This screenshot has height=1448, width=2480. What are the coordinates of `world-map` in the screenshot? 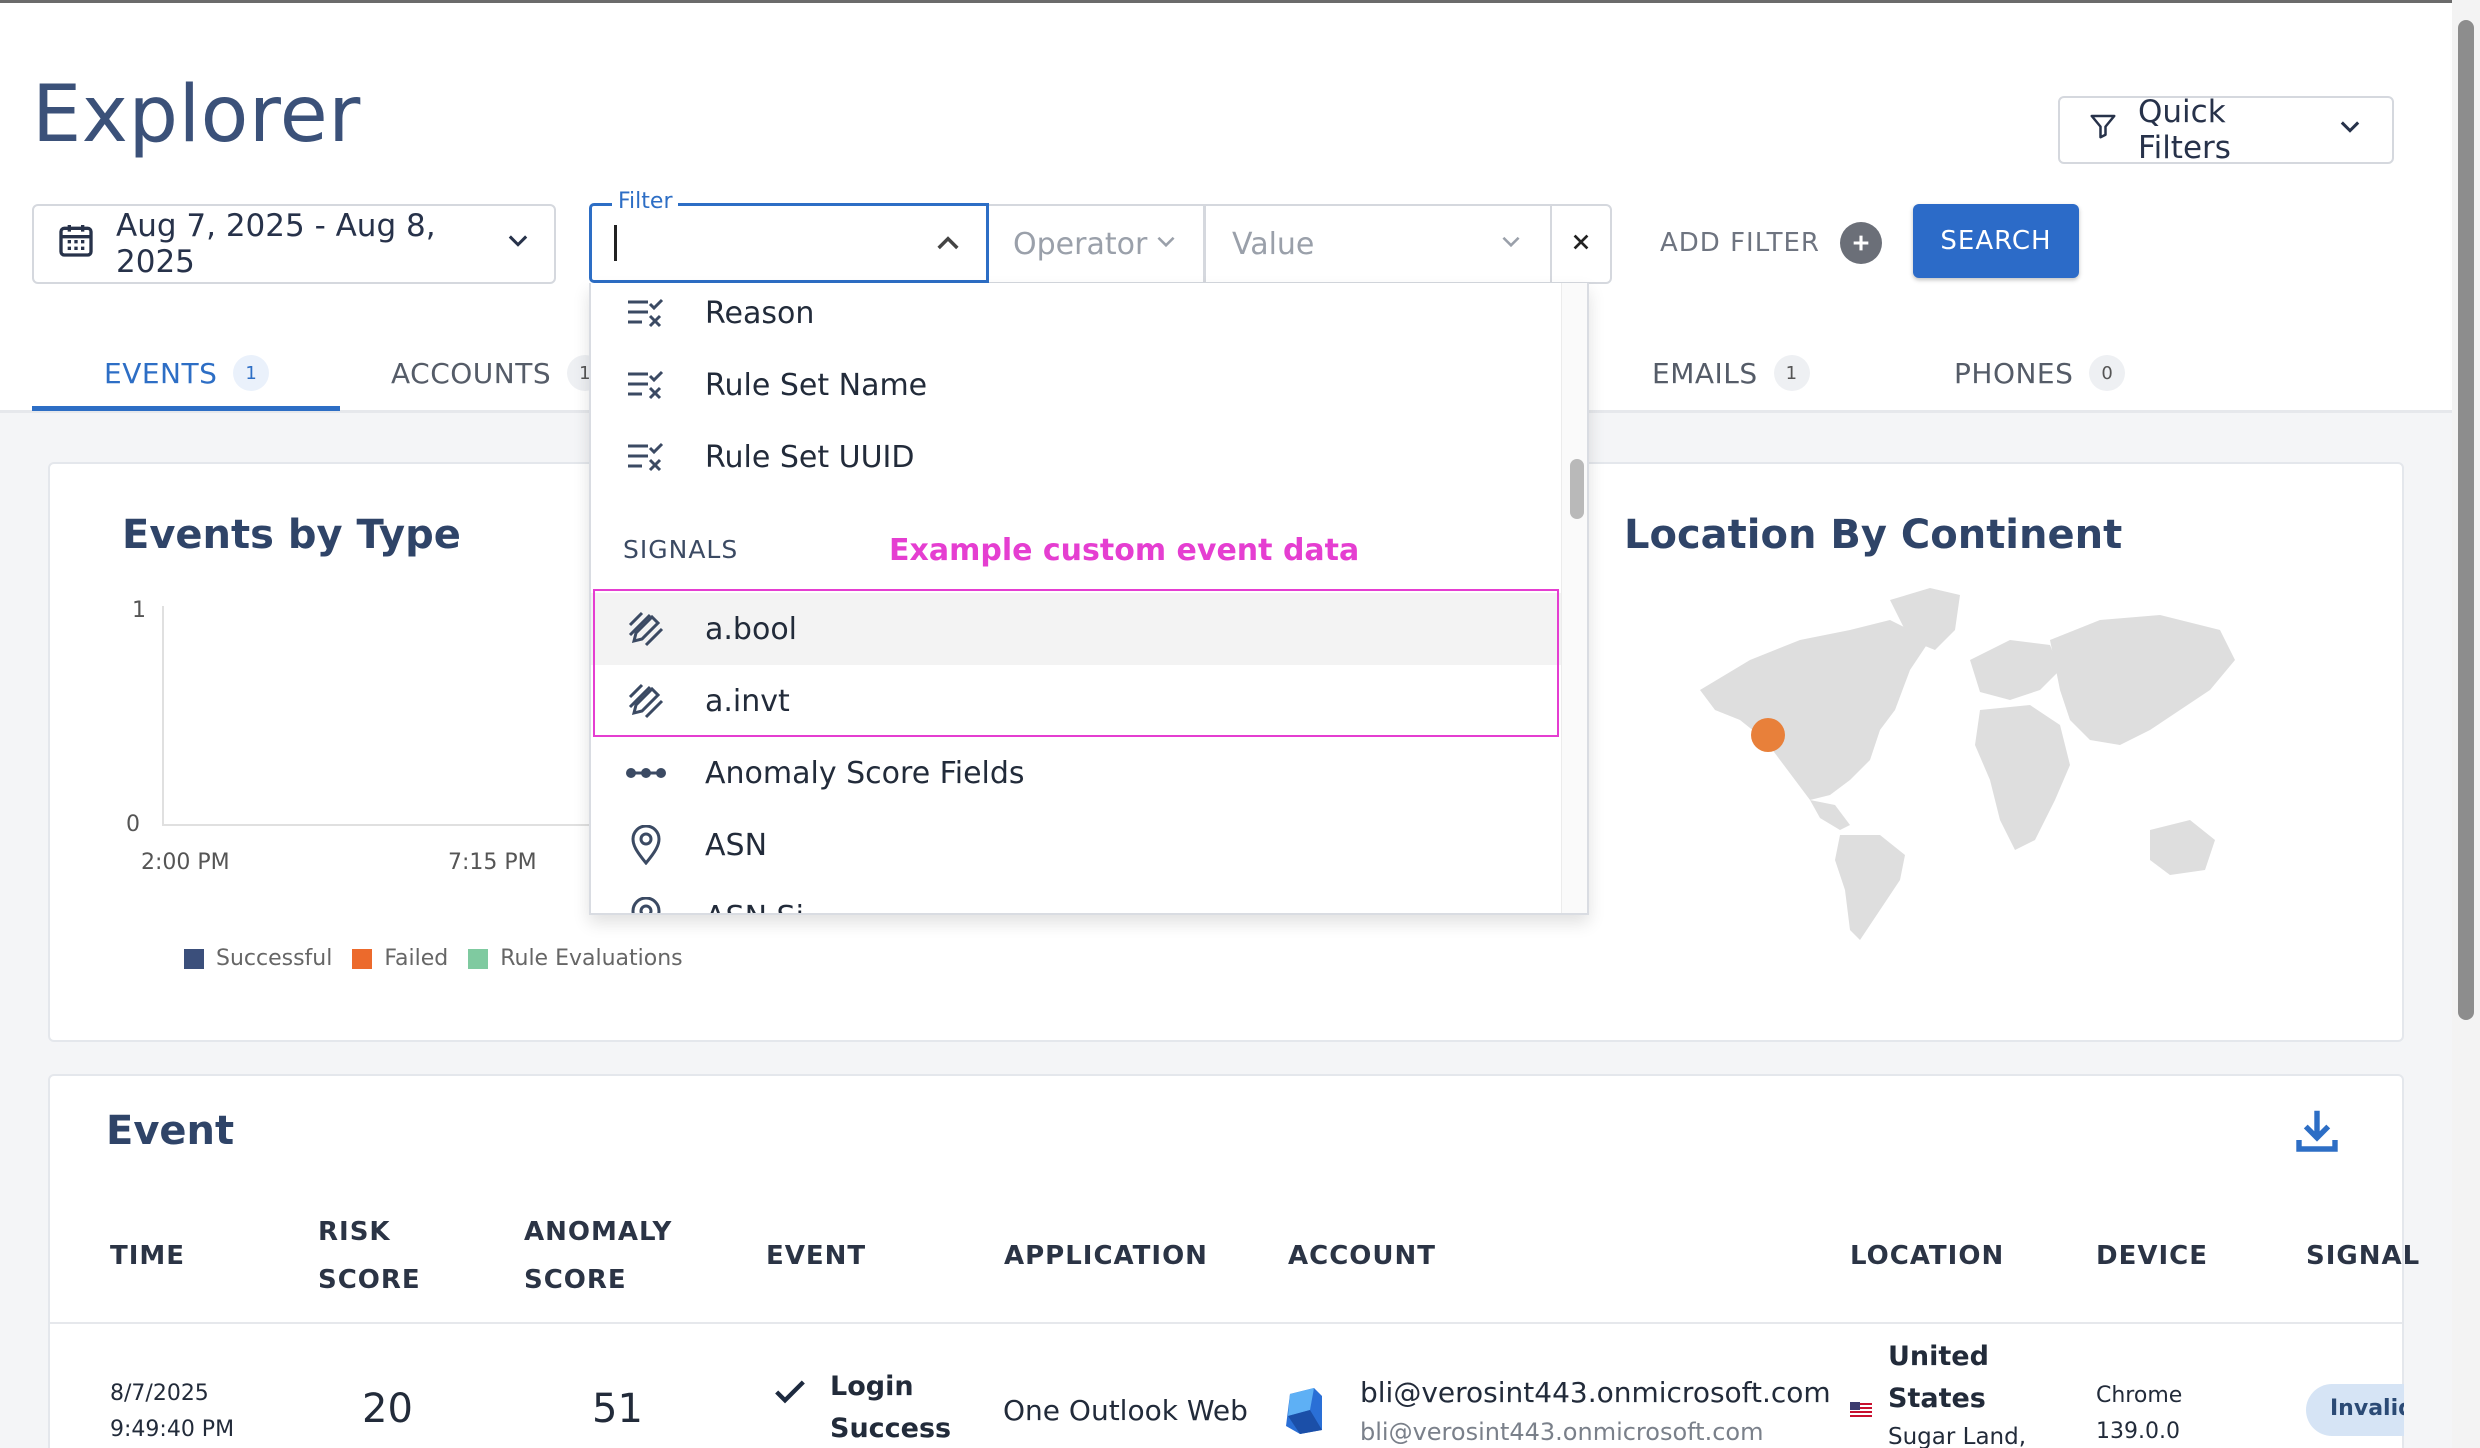 It's located at (1967, 764).